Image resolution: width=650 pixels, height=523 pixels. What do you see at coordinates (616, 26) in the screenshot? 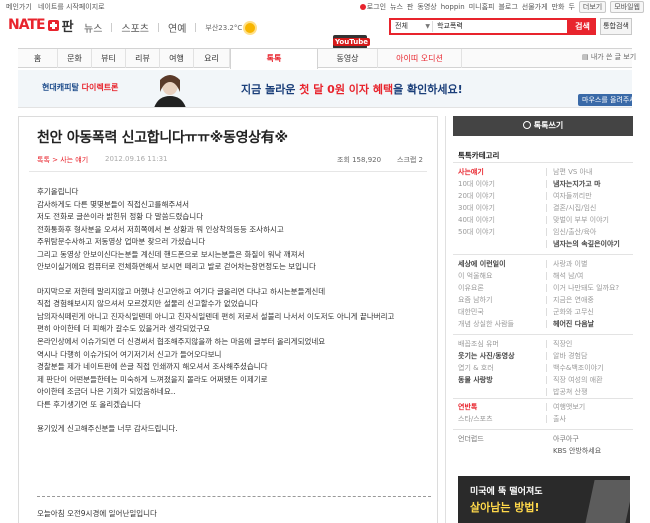
I see `all-search-button: 통합검색` at bounding box center [616, 26].